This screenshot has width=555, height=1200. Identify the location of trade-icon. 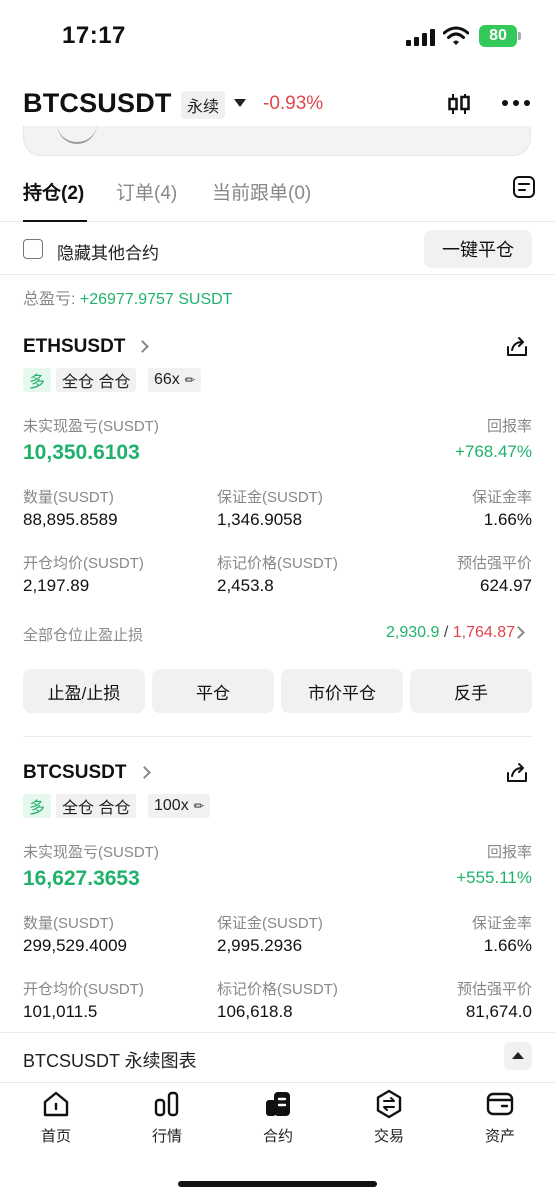
(389, 1104).